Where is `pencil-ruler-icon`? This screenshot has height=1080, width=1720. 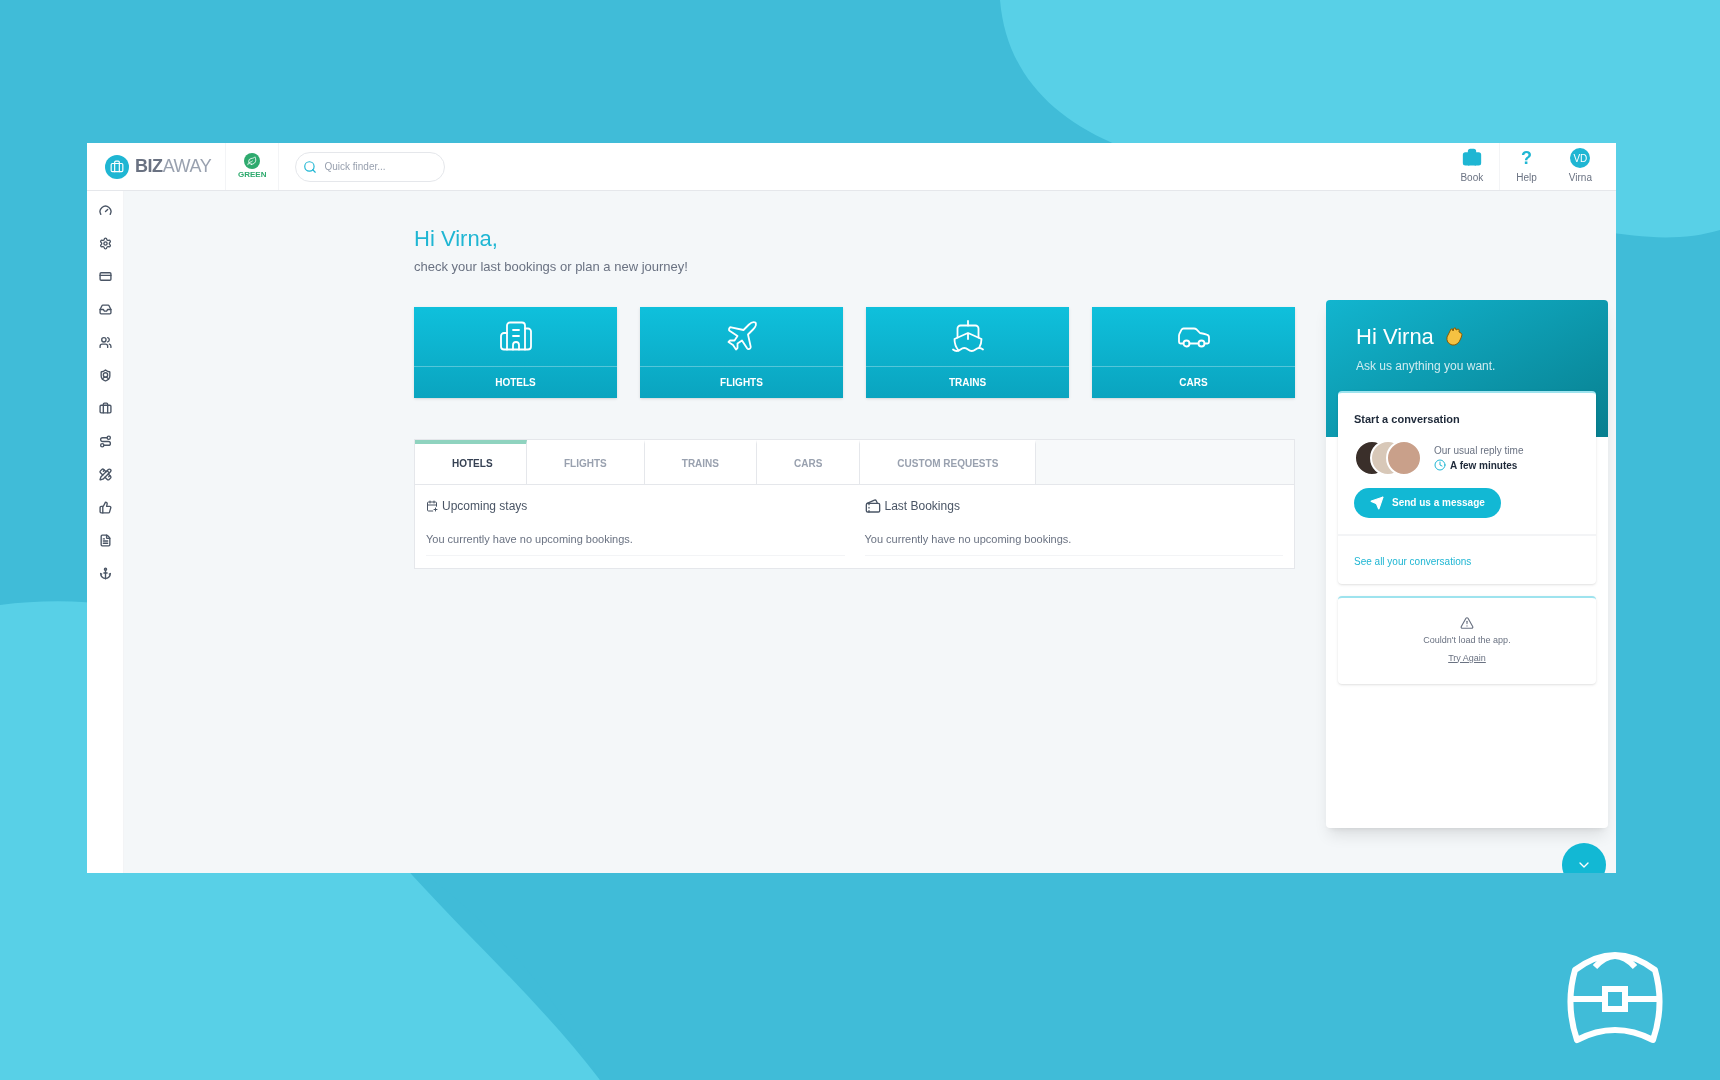
pencil-ruler-icon is located at coordinates (105, 474).